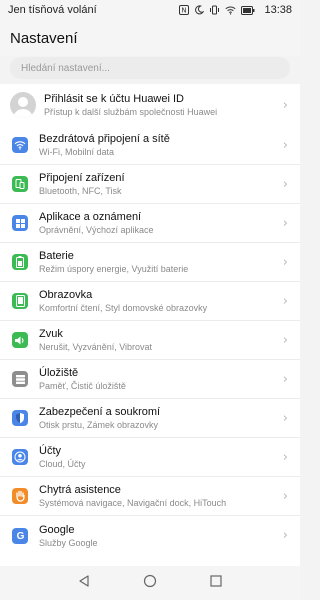 The width and height of the screenshot is (320, 600). Describe the element at coordinates (114, 99) in the screenshot. I see `account-title: Přihlásit se k účtu Huawei ID` at that location.